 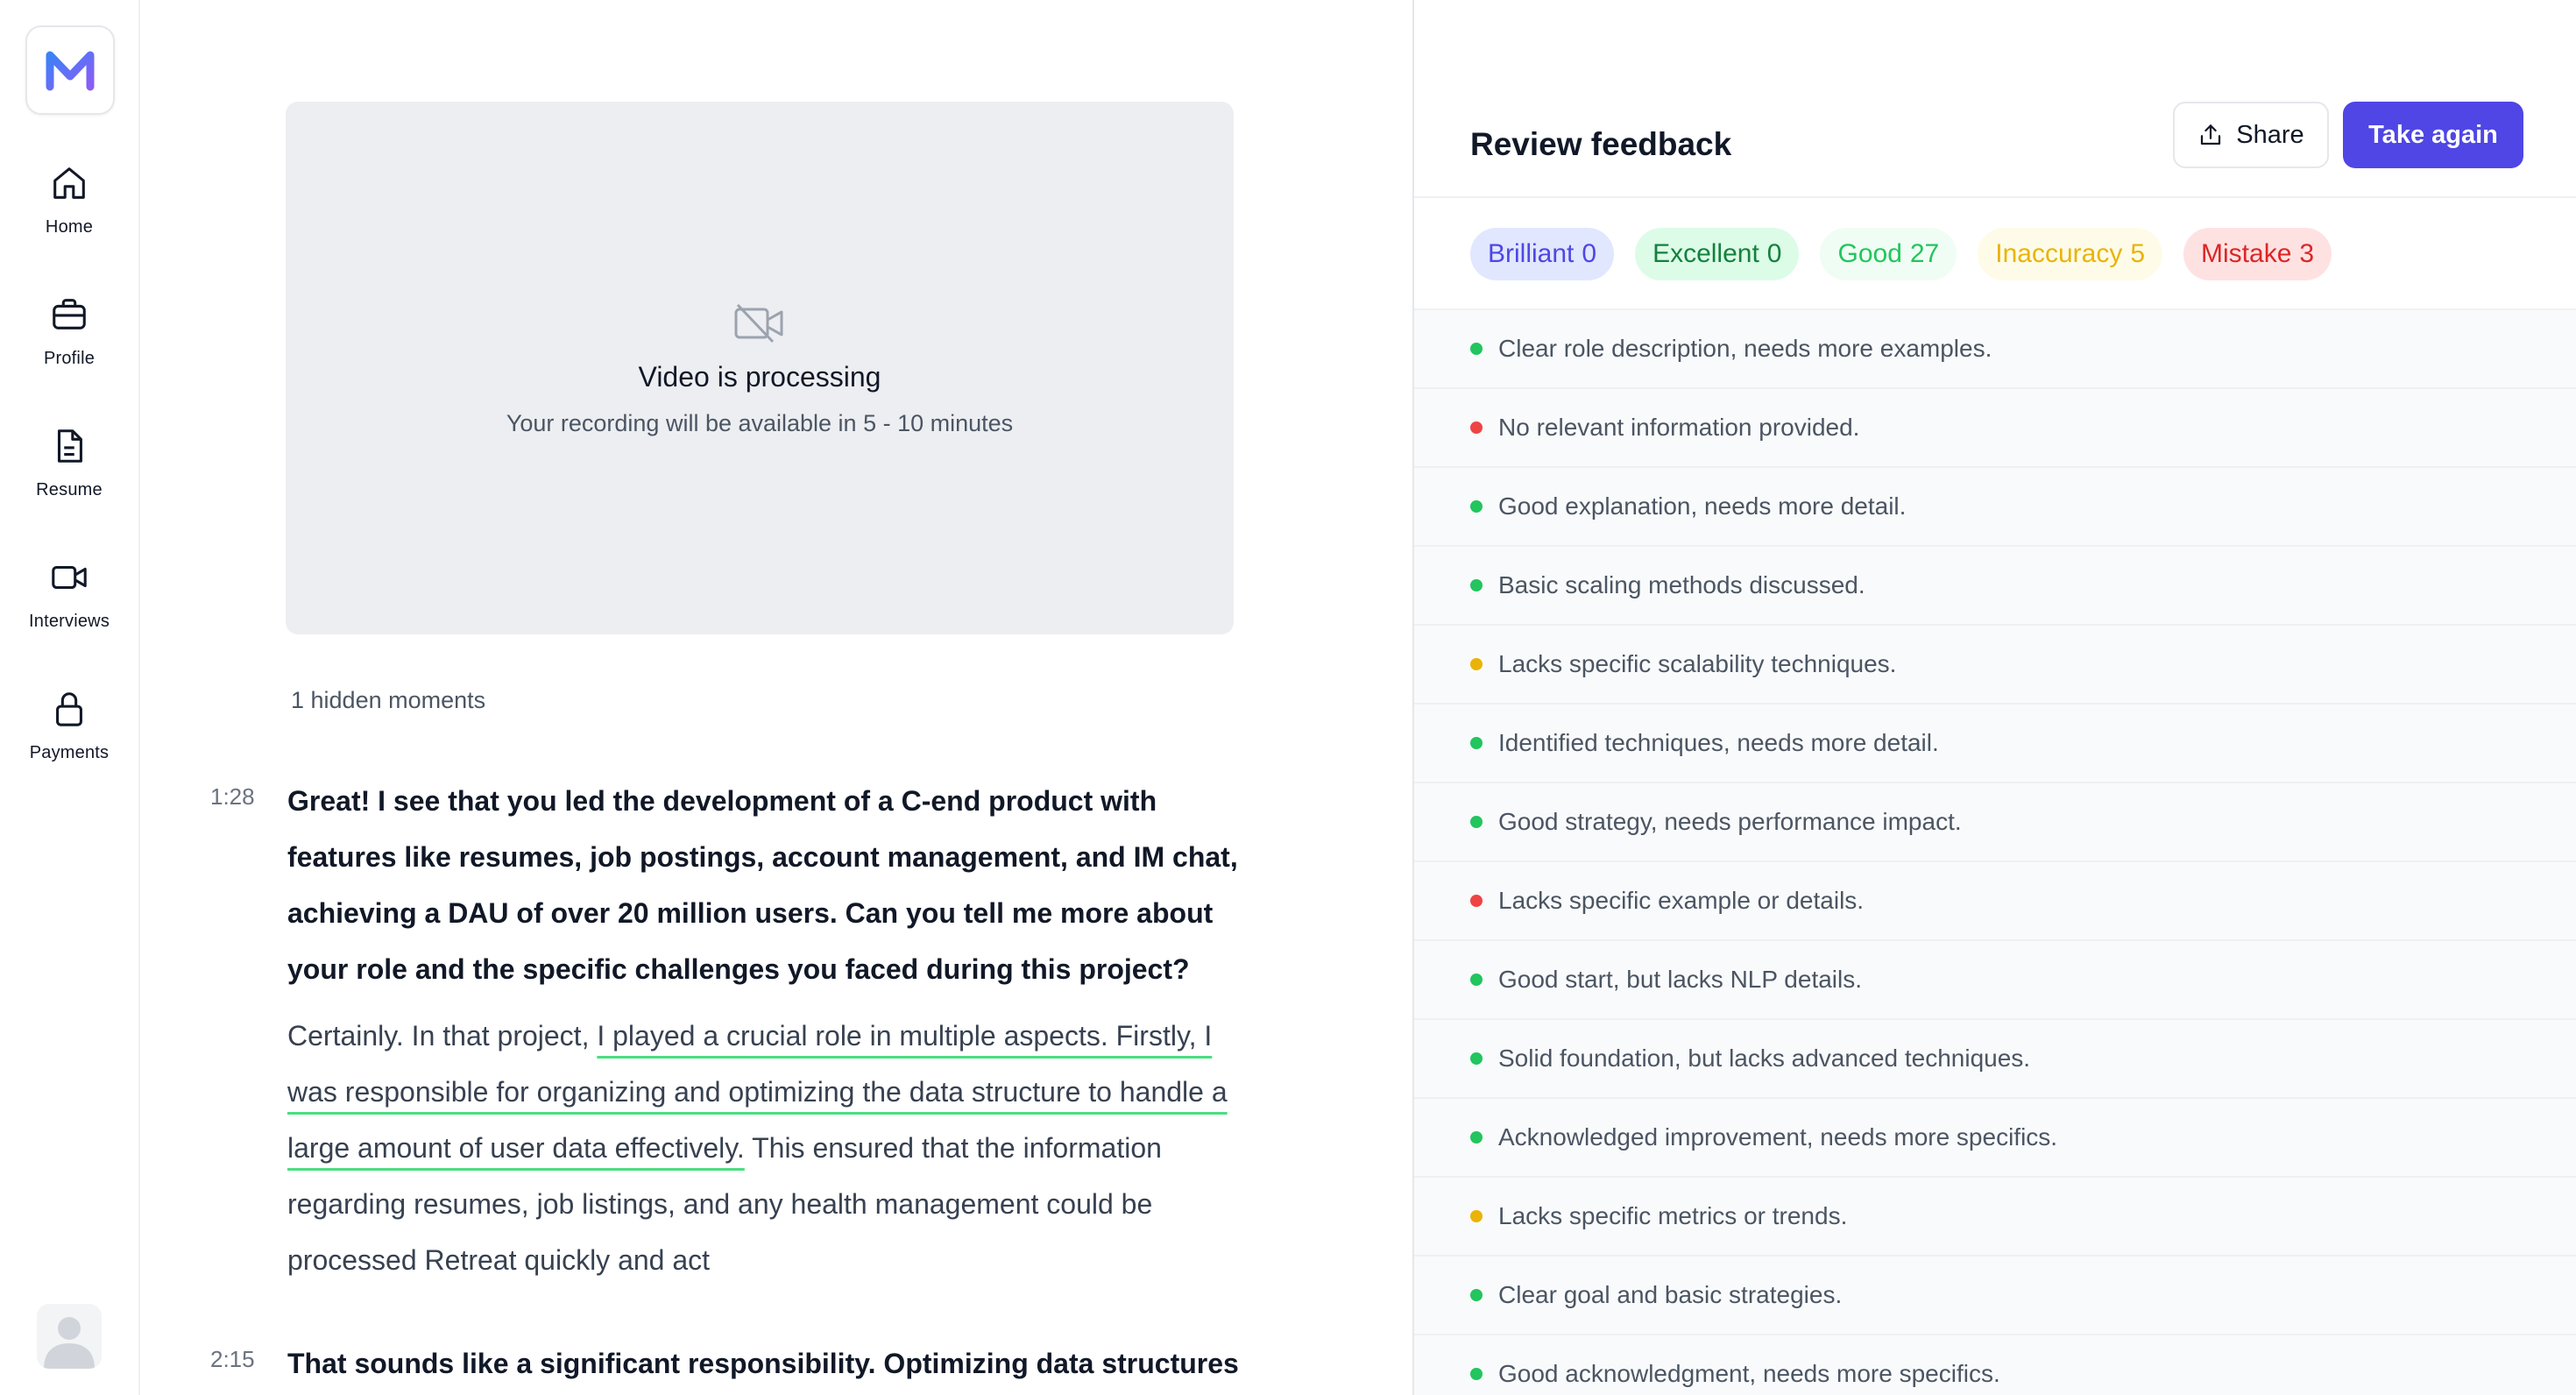 What do you see at coordinates (1730, 821) in the screenshot?
I see `feedback-text: Good strategy, needs performance impact.` at bounding box center [1730, 821].